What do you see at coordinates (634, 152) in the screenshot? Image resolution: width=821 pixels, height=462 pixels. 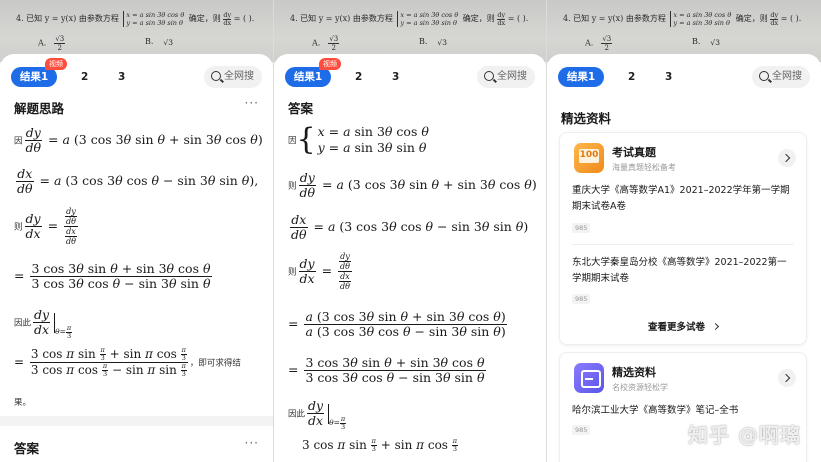 I see `exam-papers-title: 考试真题` at bounding box center [634, 152].